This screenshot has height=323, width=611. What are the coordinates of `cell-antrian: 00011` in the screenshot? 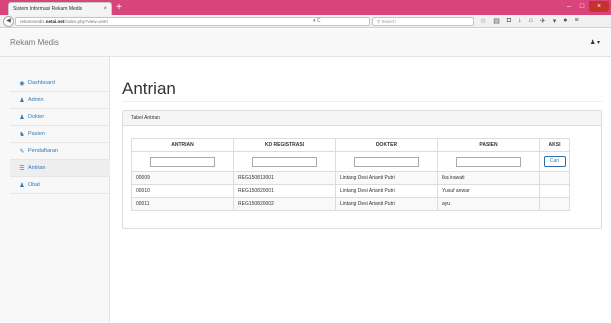 It's located at (182, 204).